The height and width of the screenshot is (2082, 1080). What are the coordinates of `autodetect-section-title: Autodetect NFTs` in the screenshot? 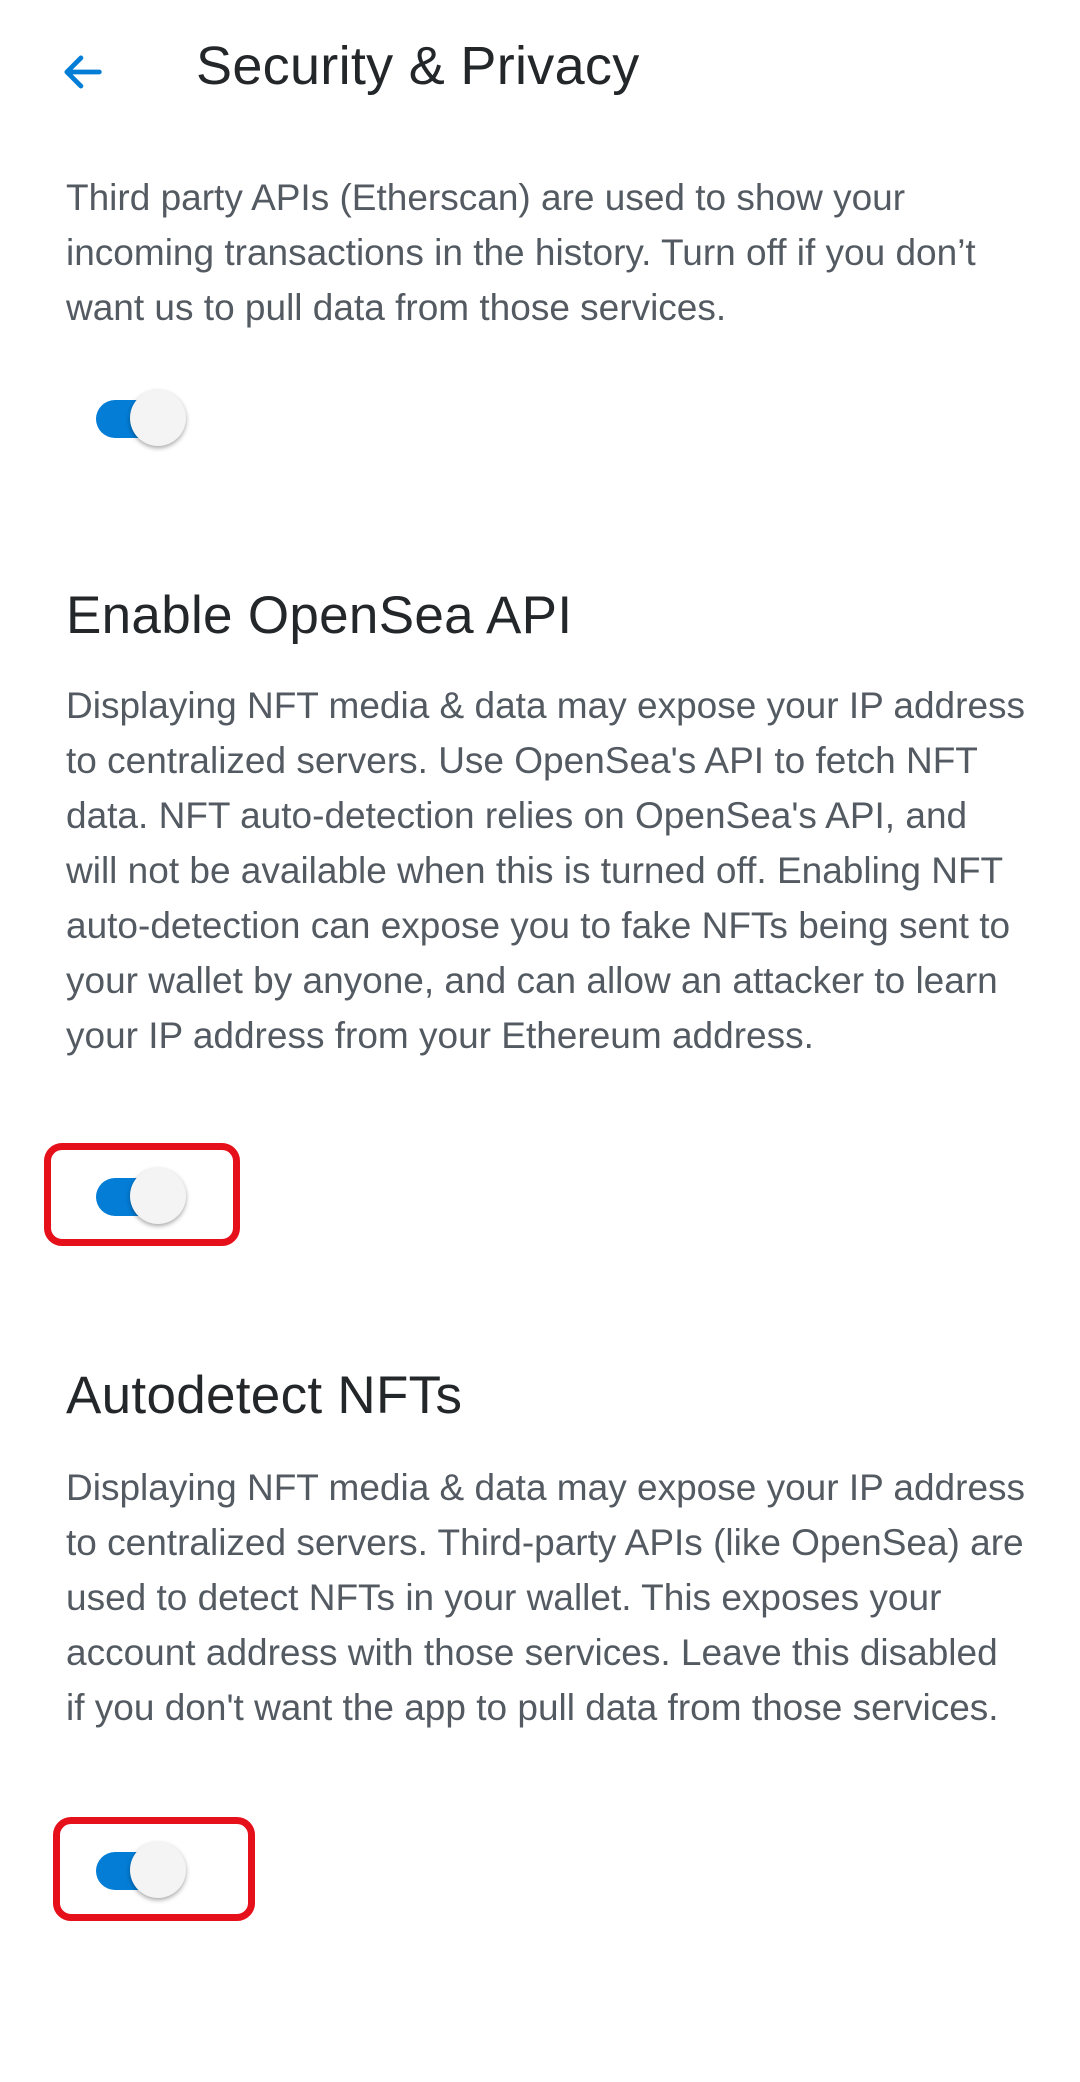 It's located at (264, 1395).